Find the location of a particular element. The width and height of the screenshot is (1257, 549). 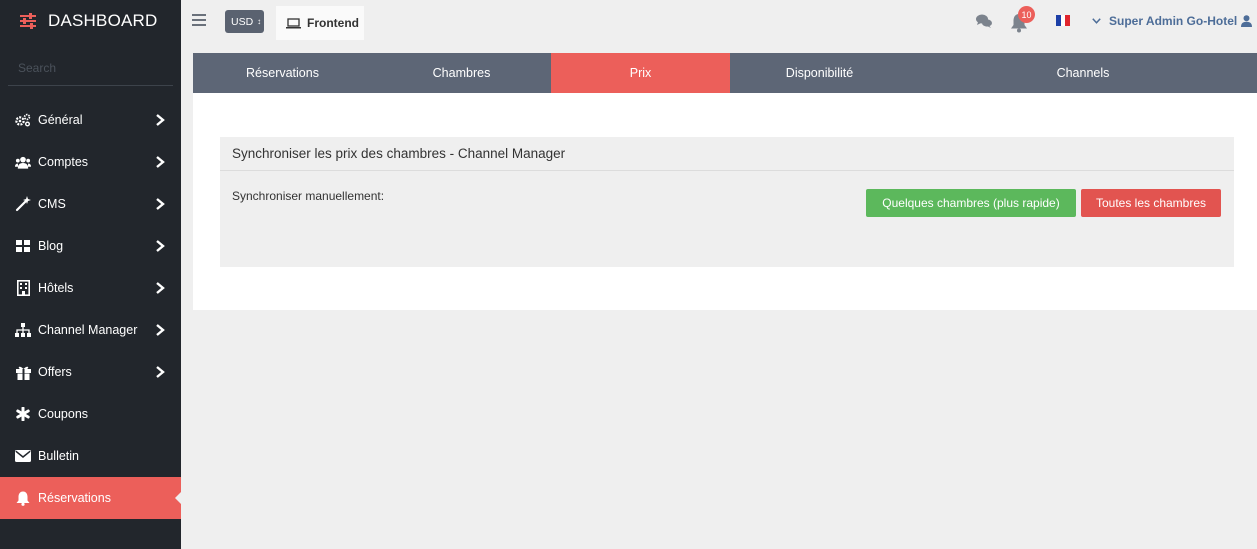

notification-badge: 10 is located at coordinates (1026, 14).